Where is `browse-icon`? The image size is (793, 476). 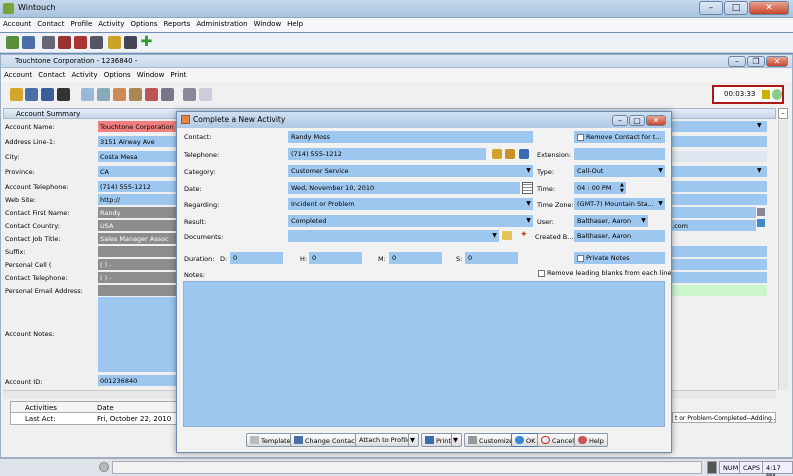 browse-icon is located at coordinates (761, 212).